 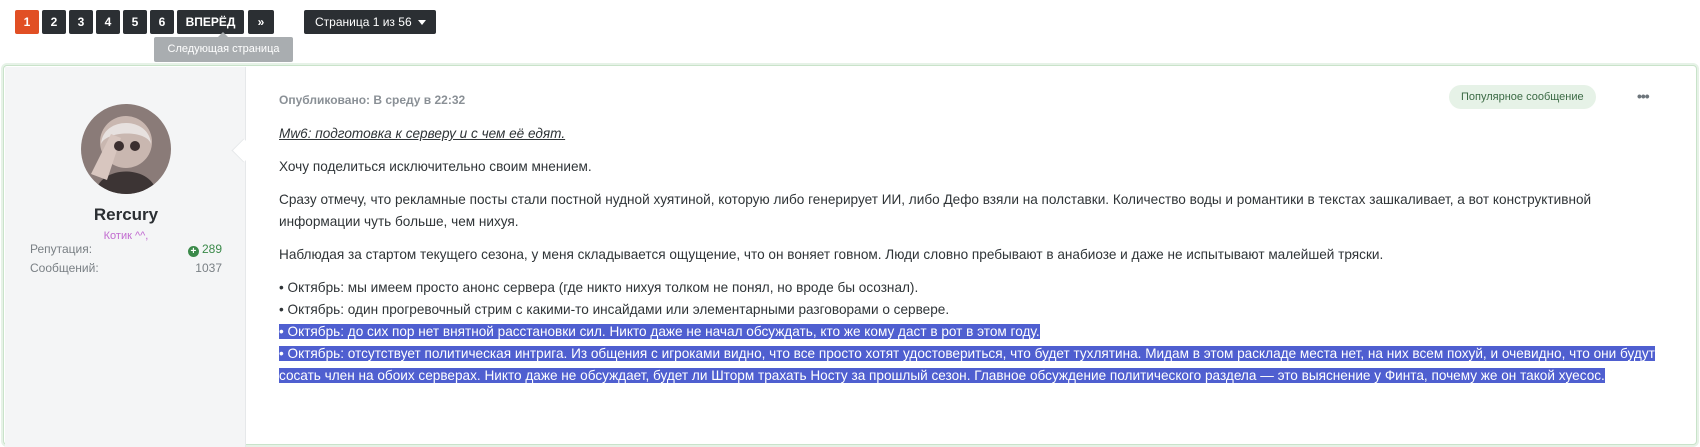 I want to click on next-page-button: ВПЕРЁД, so click(x=210, y=22).